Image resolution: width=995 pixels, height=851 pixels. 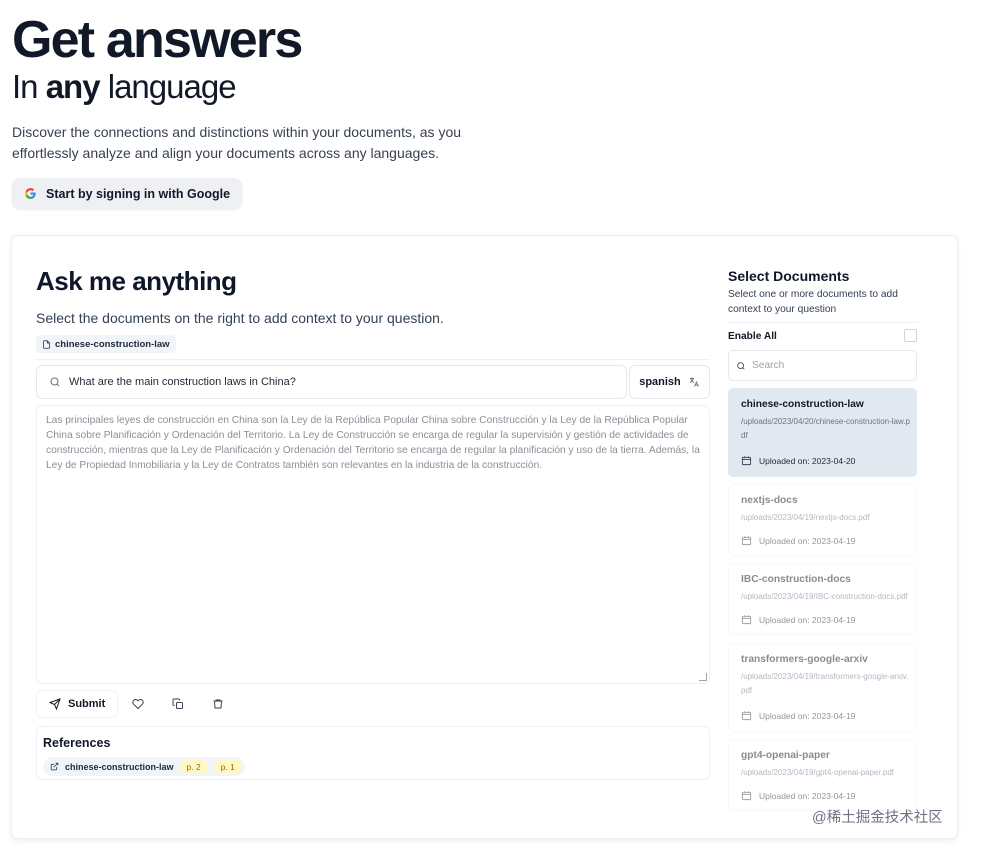 What do you see at coordinates (119, 766) in the screenshot?
I see `reference-doc-label: chinese-construction-law` at bounding box center [119, 766].